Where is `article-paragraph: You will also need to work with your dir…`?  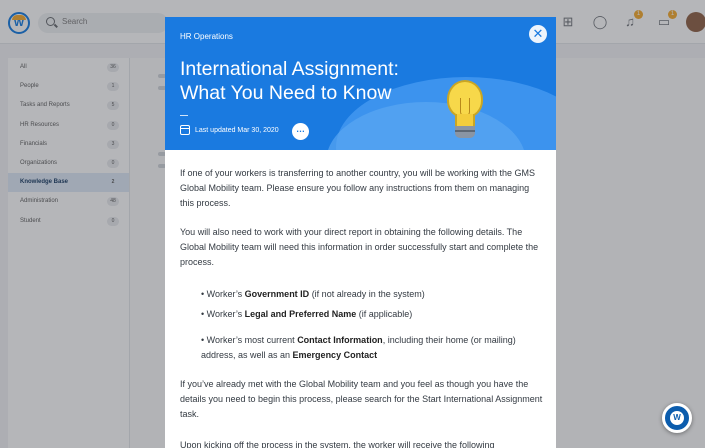 article-paragraph: You will also need to work with your dir… is located at coordinates (359, 247).